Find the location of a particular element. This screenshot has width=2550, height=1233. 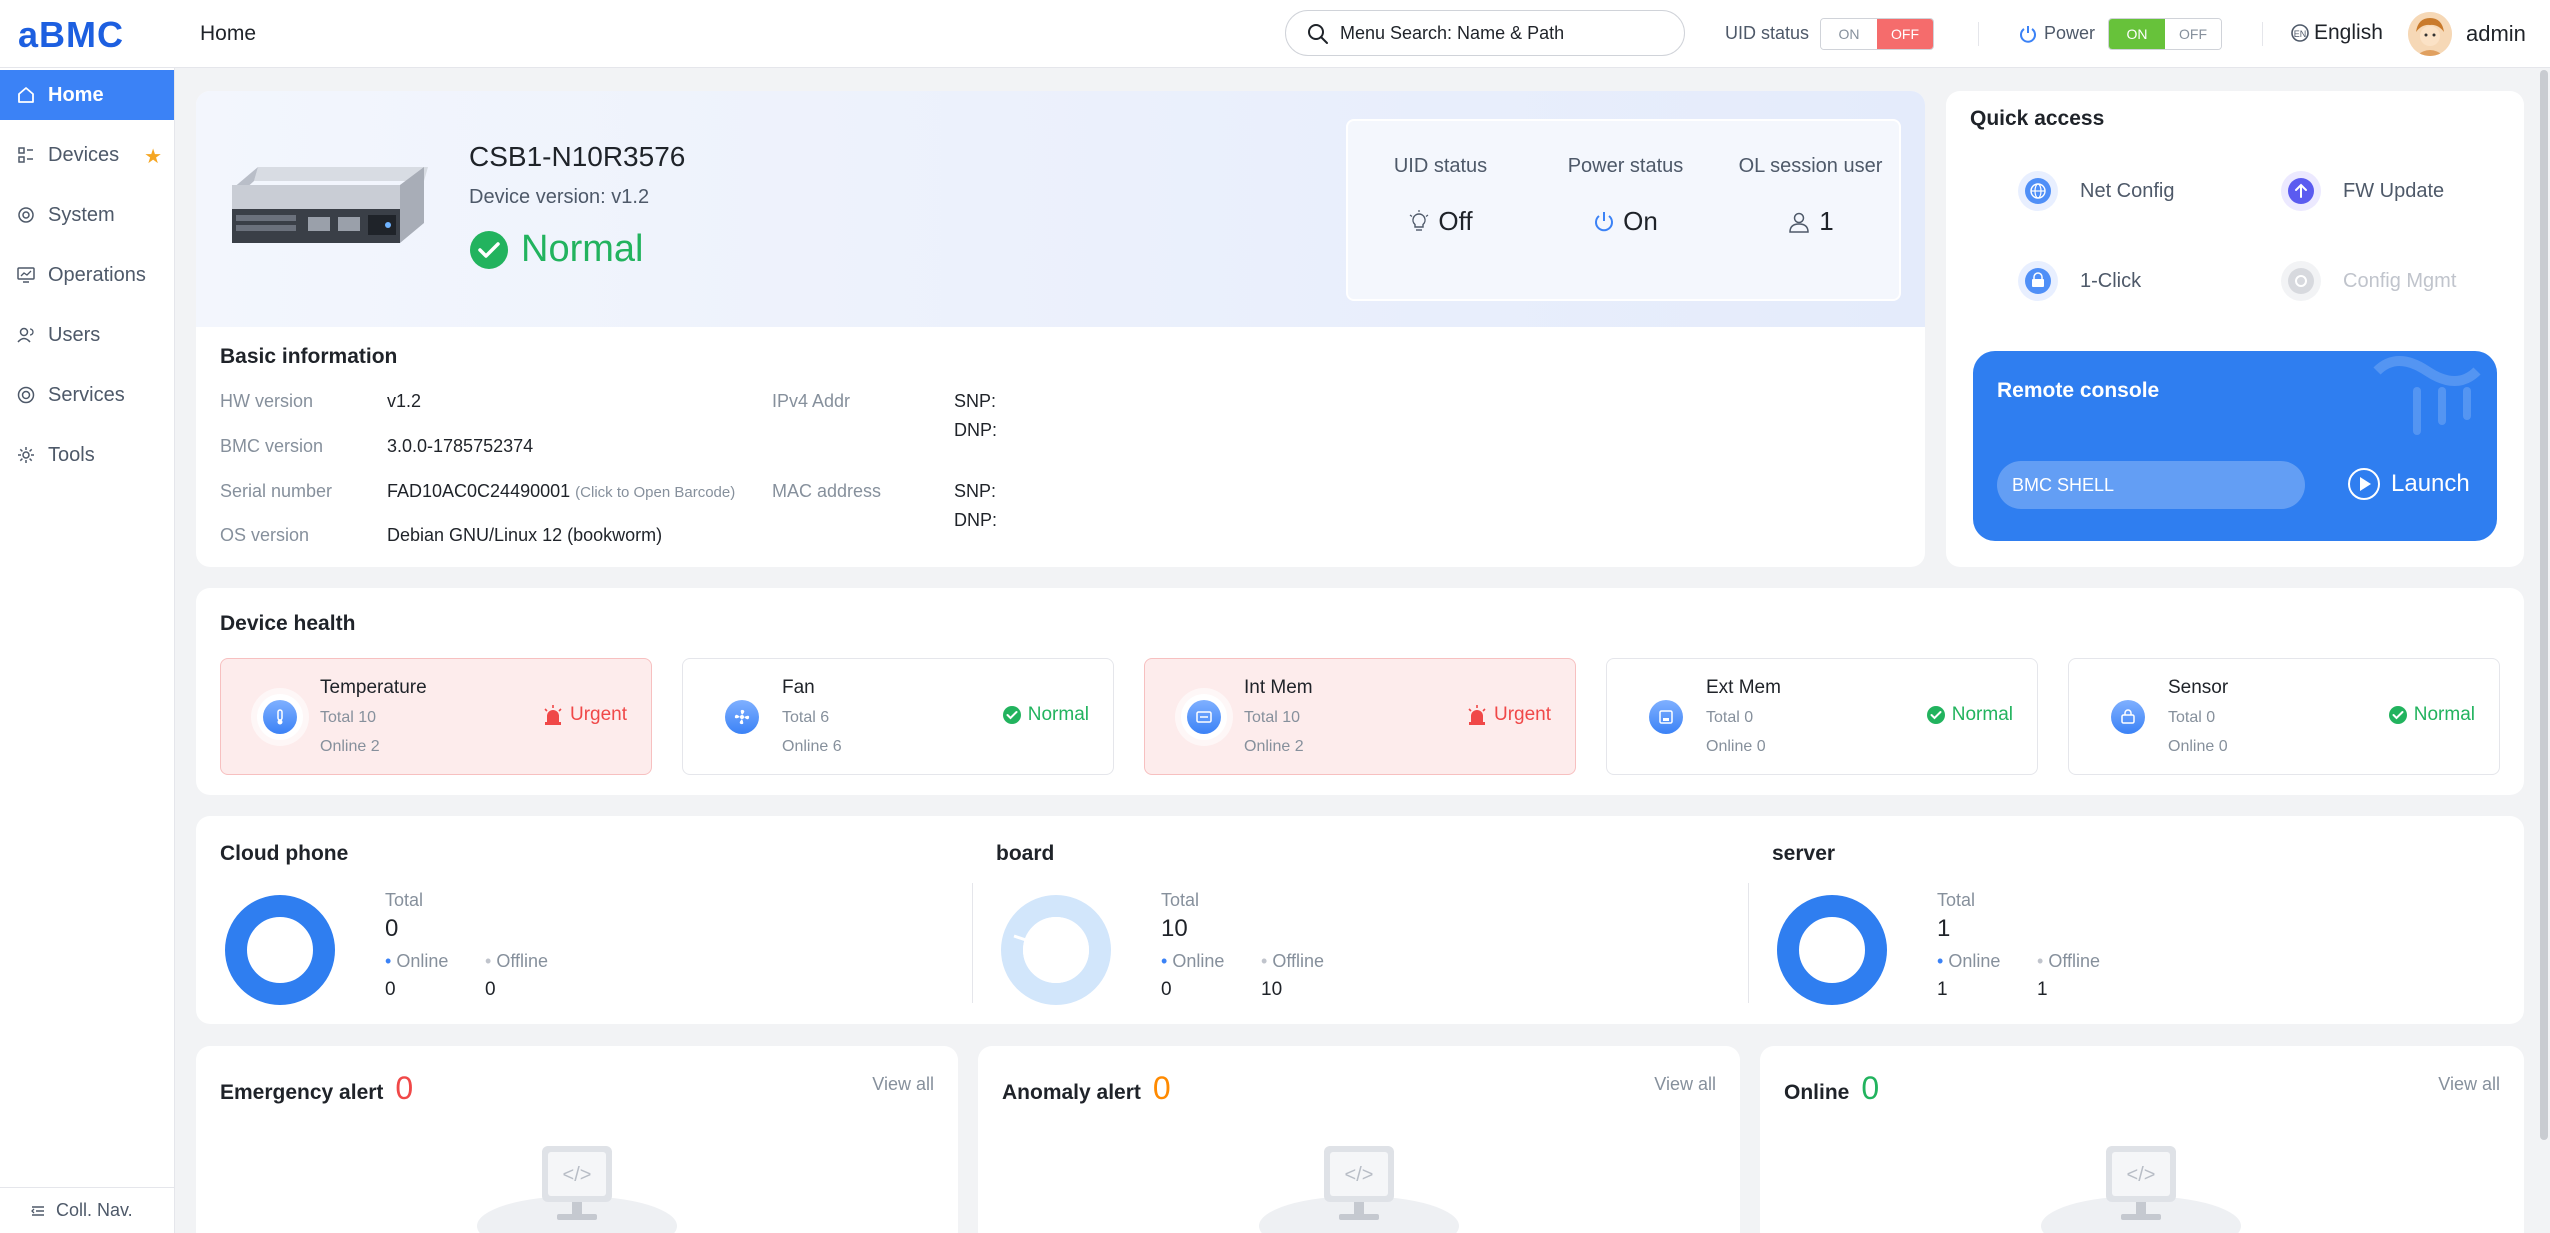

one-click-icon is located at coordinates (2038, 281).